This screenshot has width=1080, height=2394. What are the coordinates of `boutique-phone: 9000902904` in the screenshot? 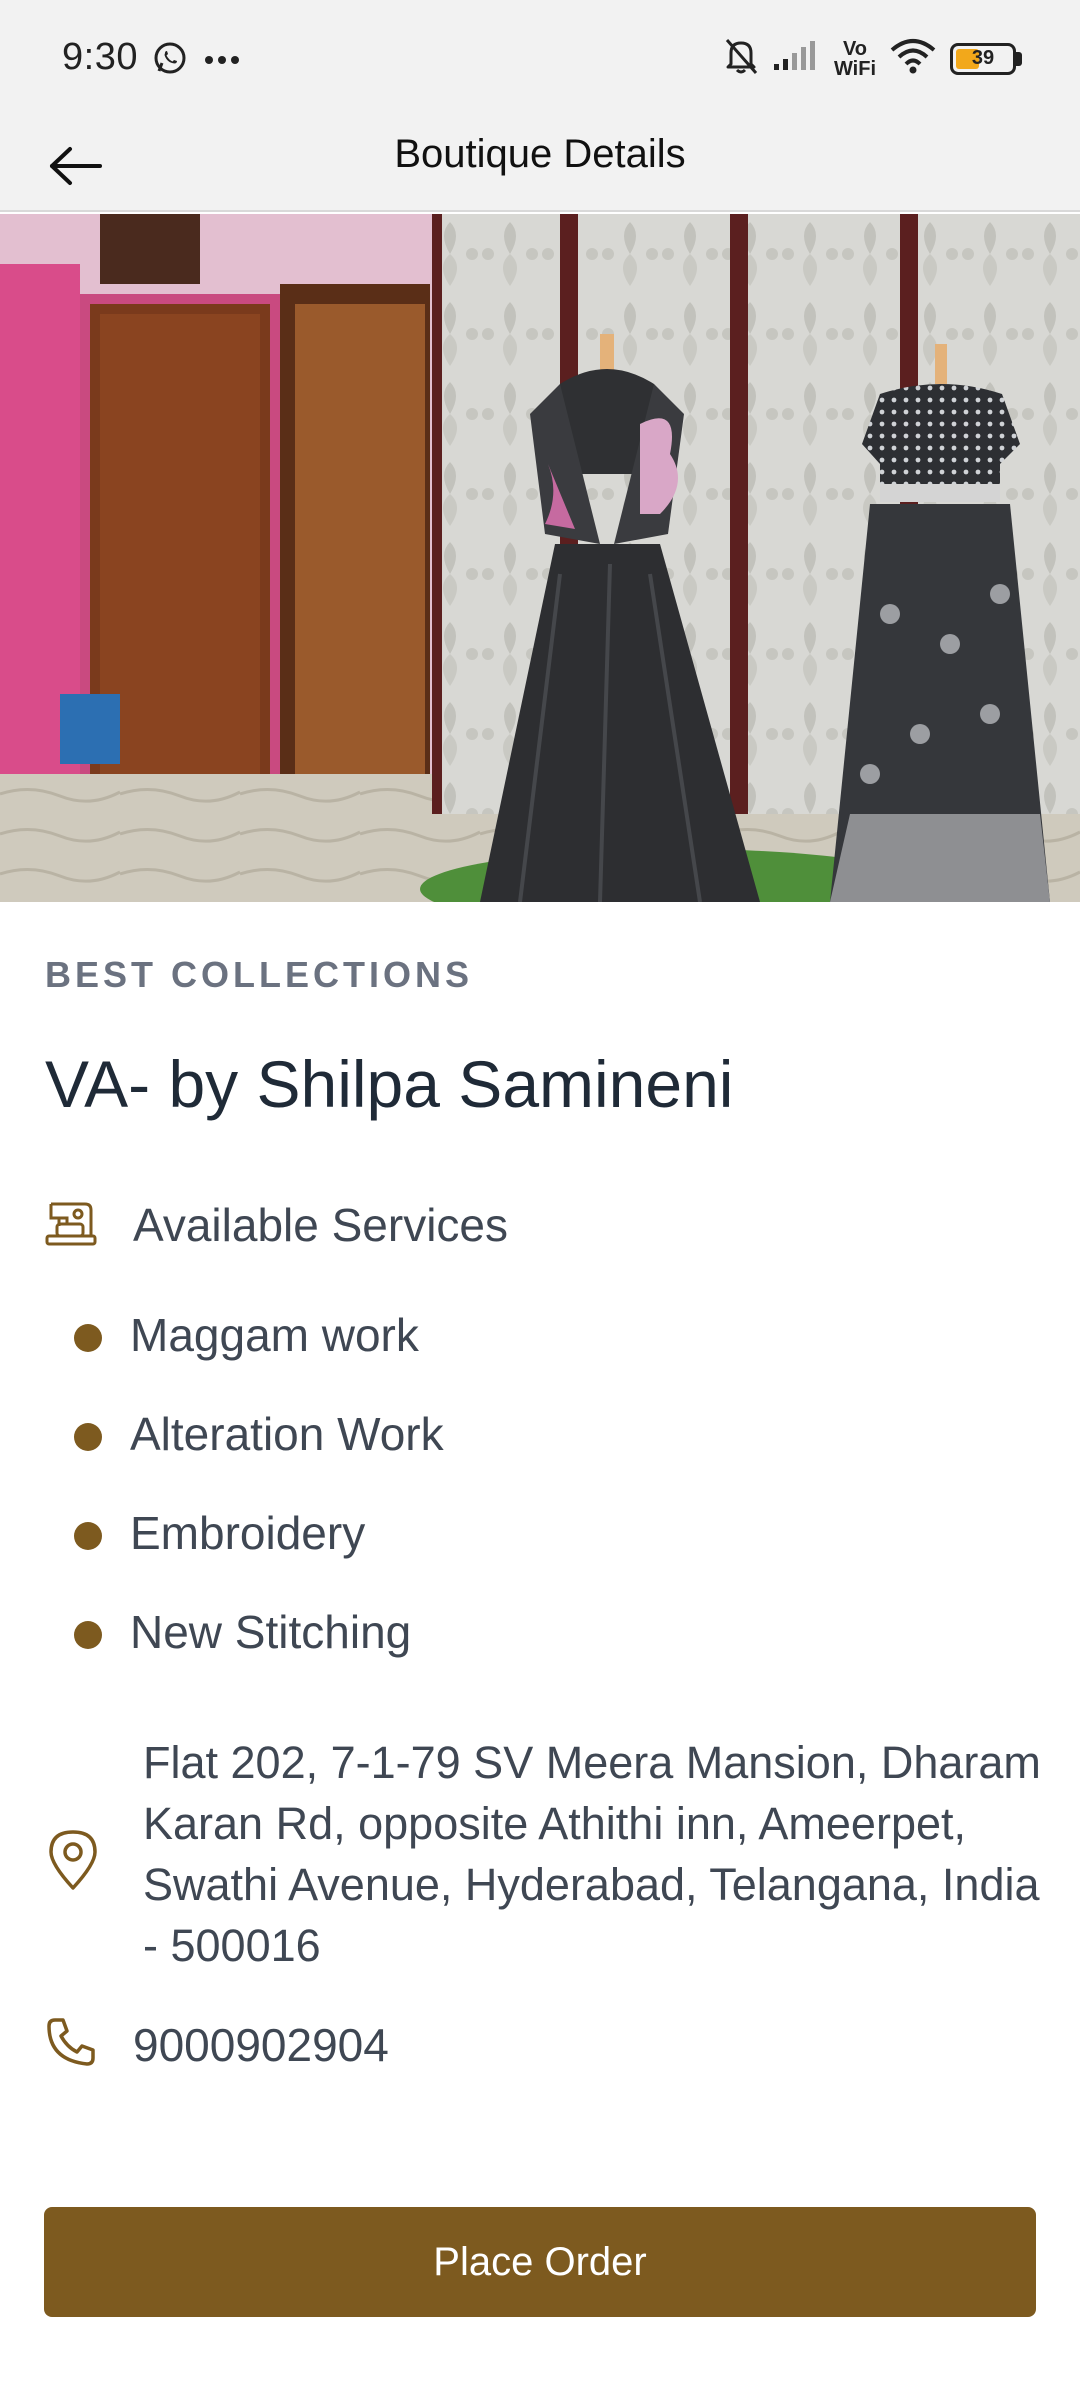 It's located at (261, 2045).